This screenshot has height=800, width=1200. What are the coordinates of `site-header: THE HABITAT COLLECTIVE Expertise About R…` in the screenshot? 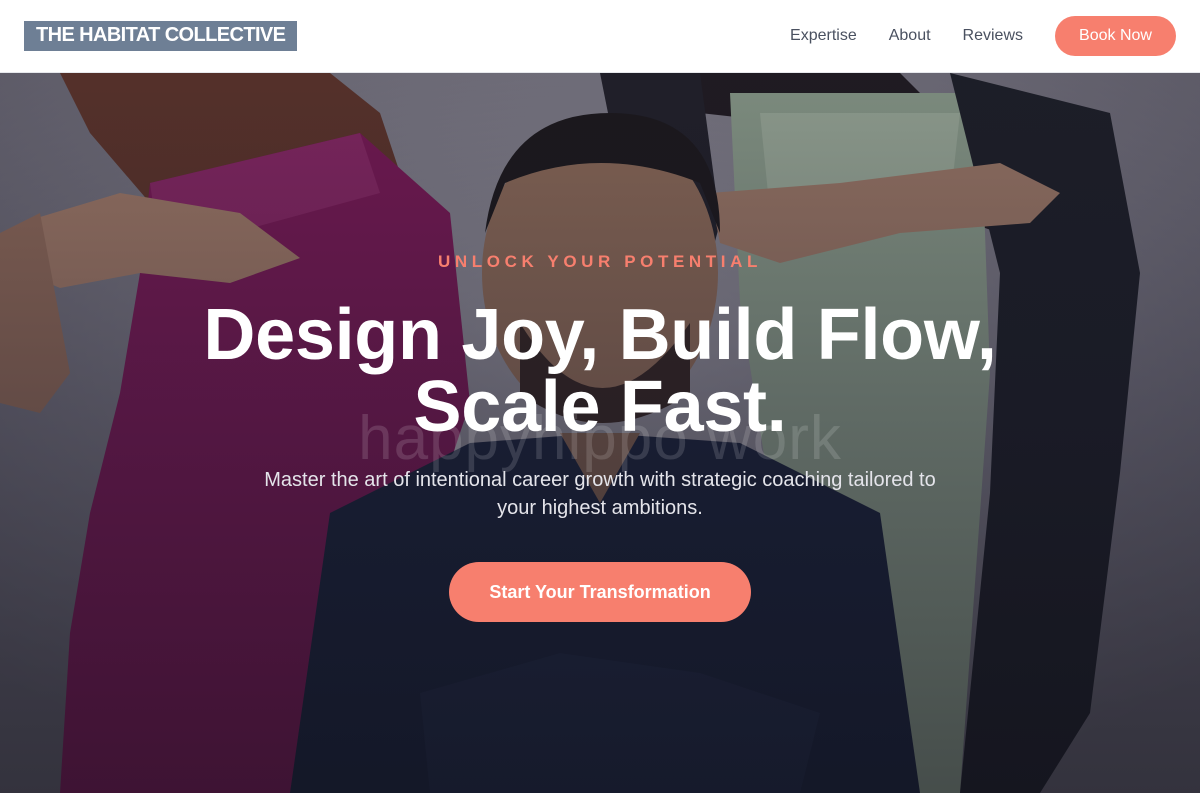 It's located at (600, 36).